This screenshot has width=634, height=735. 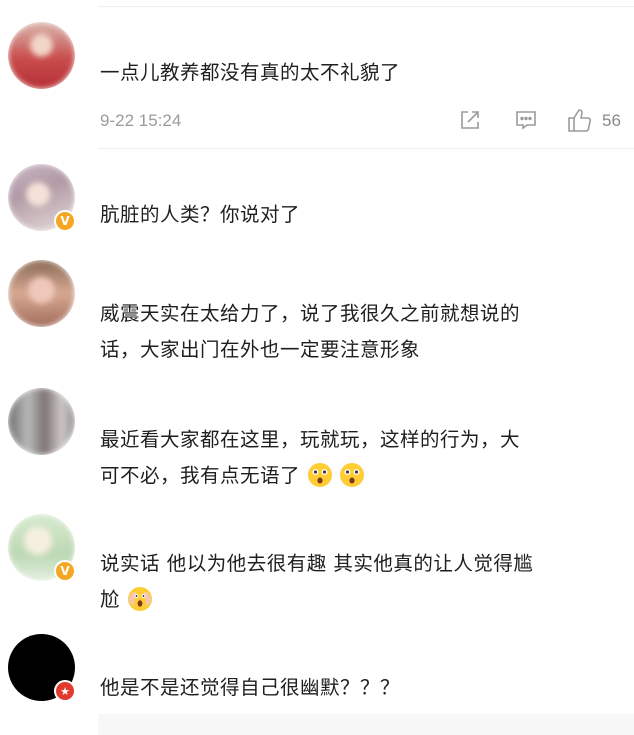 What do you see at coordinates (310, 313) in the screenshot?
I see `comment-text-line: 威震天实在太给力了，说了我很久之前就想说的` at bounding box center [310, 313].